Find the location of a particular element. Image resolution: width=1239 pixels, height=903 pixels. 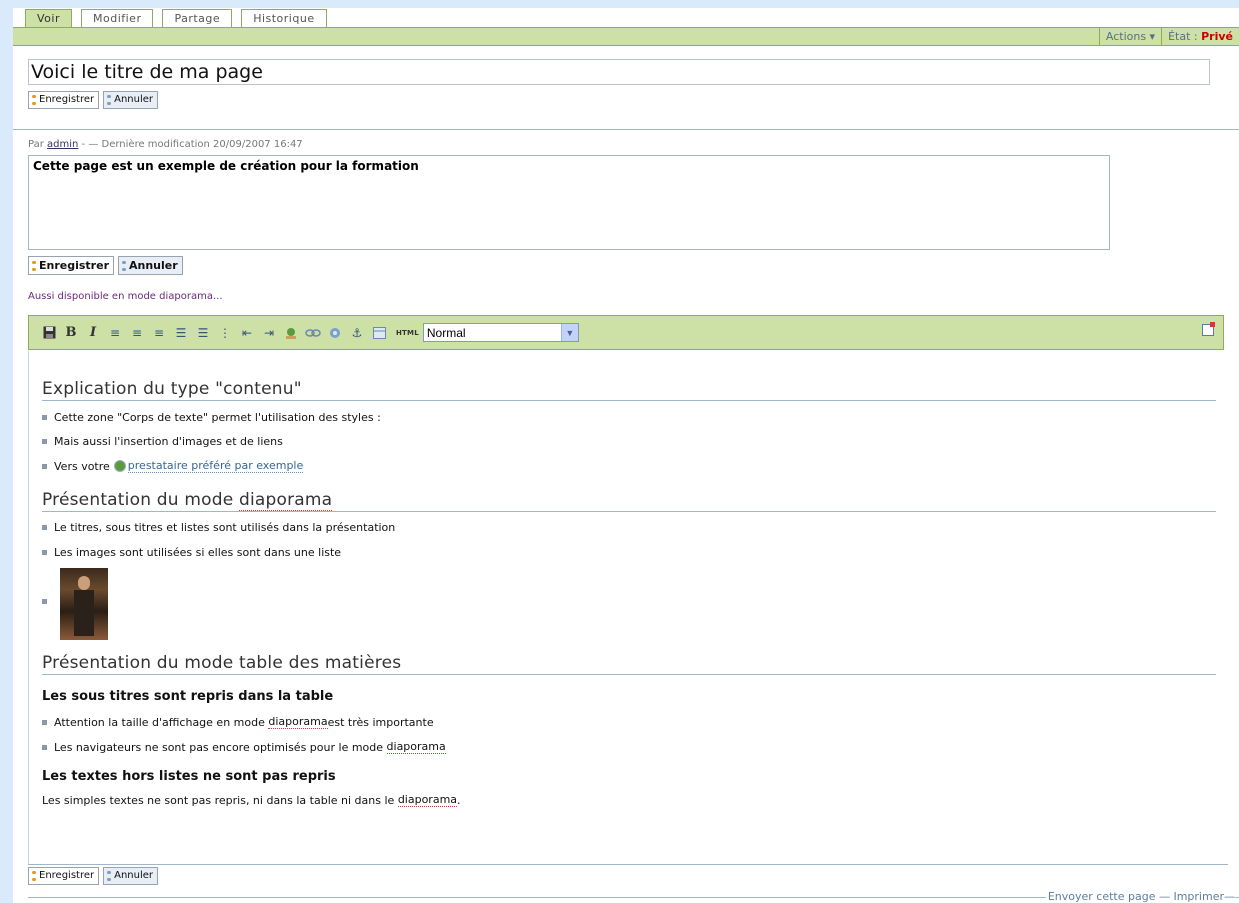

state-menu: État : Privé is located at coordinates (1200, 36).